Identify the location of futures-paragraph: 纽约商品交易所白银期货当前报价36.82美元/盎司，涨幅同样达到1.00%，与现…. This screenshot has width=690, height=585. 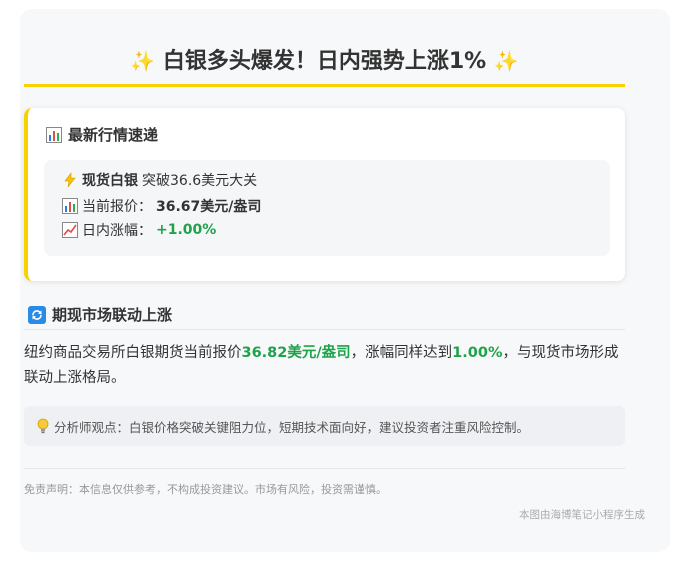
(324, 366).